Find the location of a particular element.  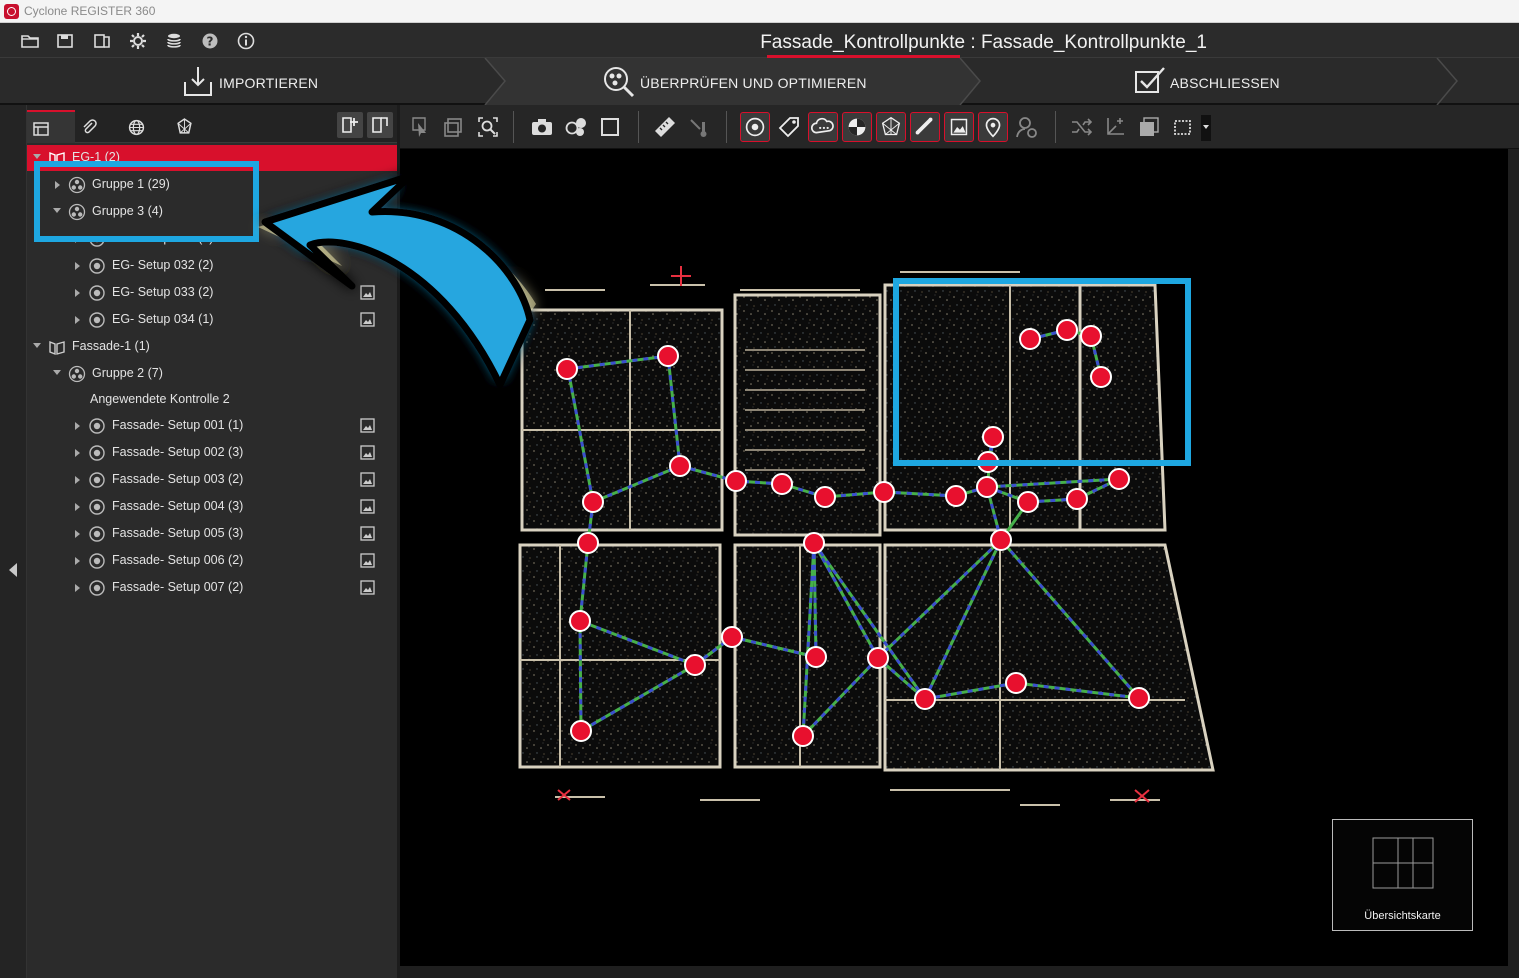

tree-item-setup-034: EG- Setup 034 (1) is located at coordinates (212, 320).